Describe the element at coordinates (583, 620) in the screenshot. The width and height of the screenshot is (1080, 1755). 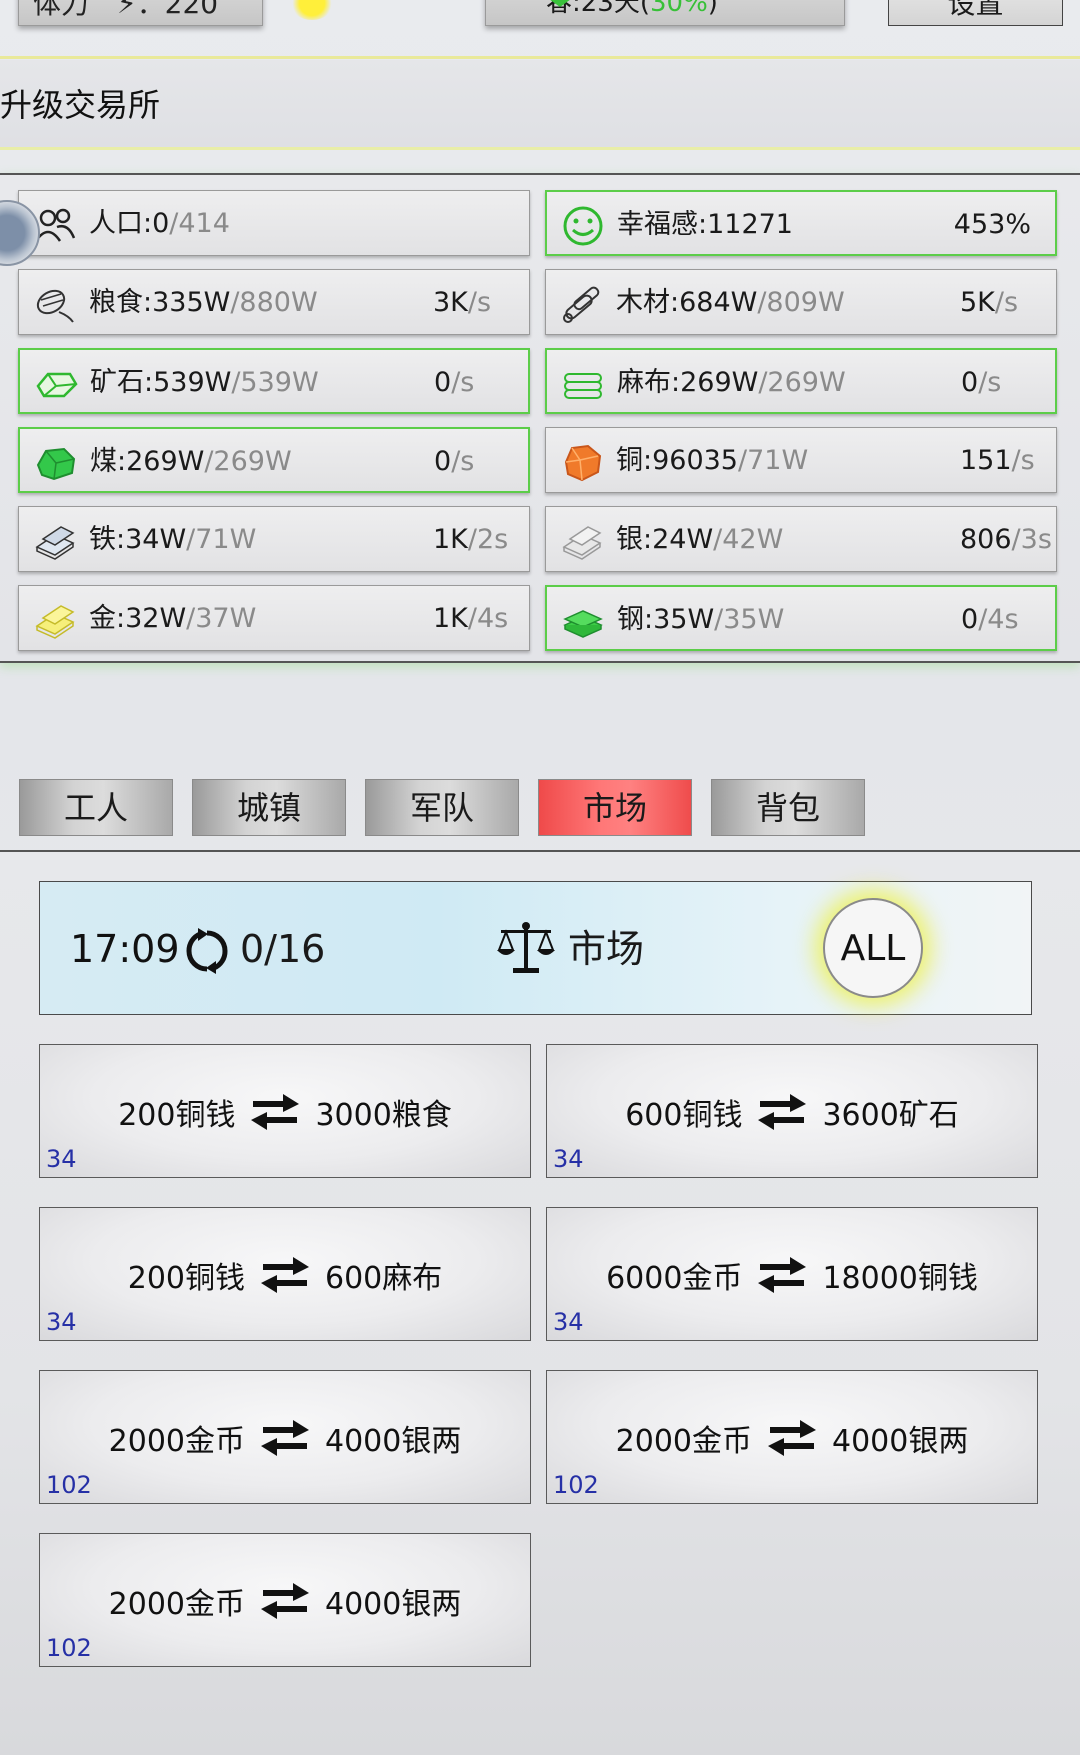
I see `steel-icon` at that location.